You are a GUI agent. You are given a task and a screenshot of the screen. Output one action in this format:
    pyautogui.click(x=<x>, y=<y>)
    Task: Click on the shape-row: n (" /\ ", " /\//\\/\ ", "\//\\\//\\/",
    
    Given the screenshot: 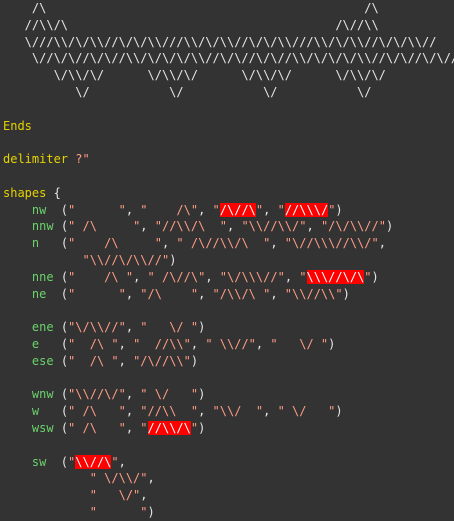 What is the action you would take?
    pyautogui.click(x=194, y=243)
    